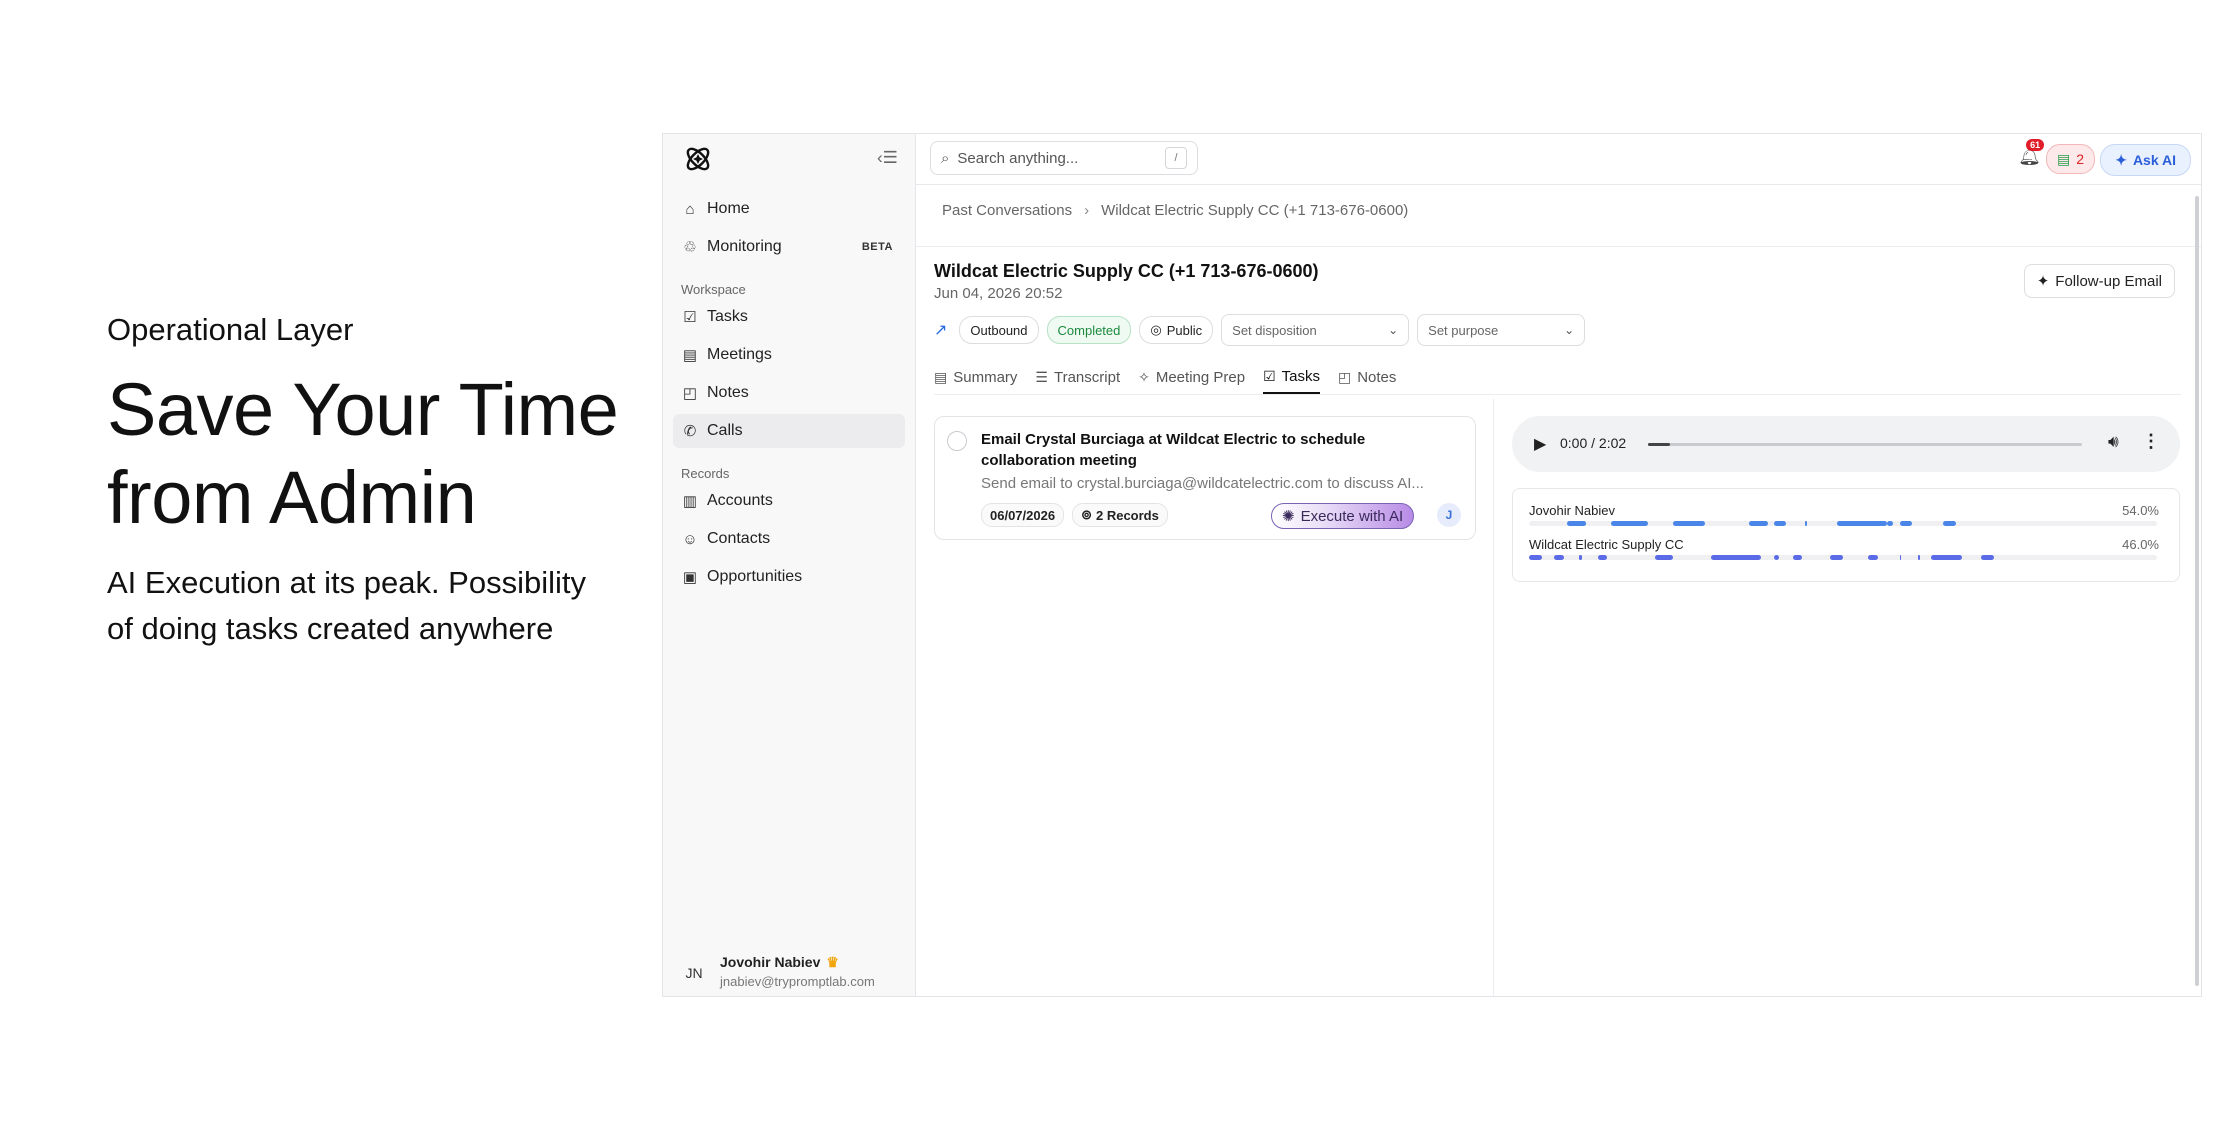 This screenshot has height=1132, width=2238. What do you see at coordinates (1393, 330) in the screenshot?
I see `chevron-down-icon: ⌄` at bounding box center [1393, 330].